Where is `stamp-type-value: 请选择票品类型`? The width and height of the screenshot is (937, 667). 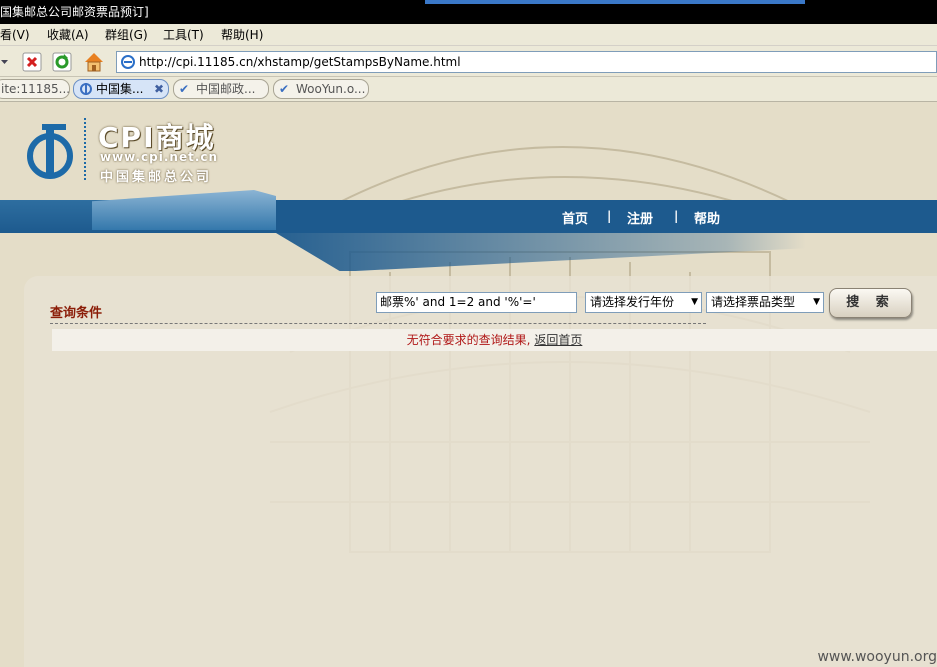 stamp-type-value: 请选择票品类型 is located at coordinates (753, 302).